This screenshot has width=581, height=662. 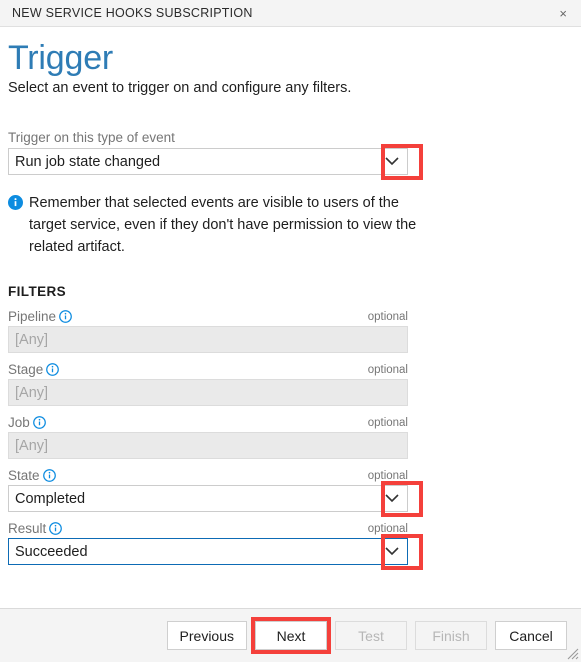 What do you see at coordinates (32, 317) in the screenshot?
I see `filter-label: Pipeline` at bounding box center [32, 317].